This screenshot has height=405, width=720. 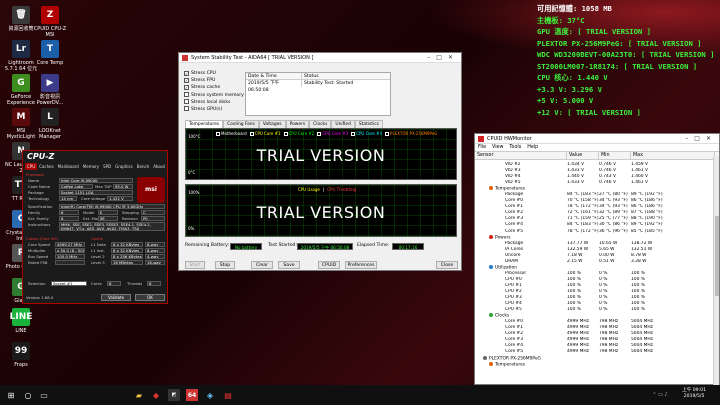 What do you see at coordinates (361, 265) in the screenshot?
I see `preferences-button: Preferences` at bounding box center [361, 265].